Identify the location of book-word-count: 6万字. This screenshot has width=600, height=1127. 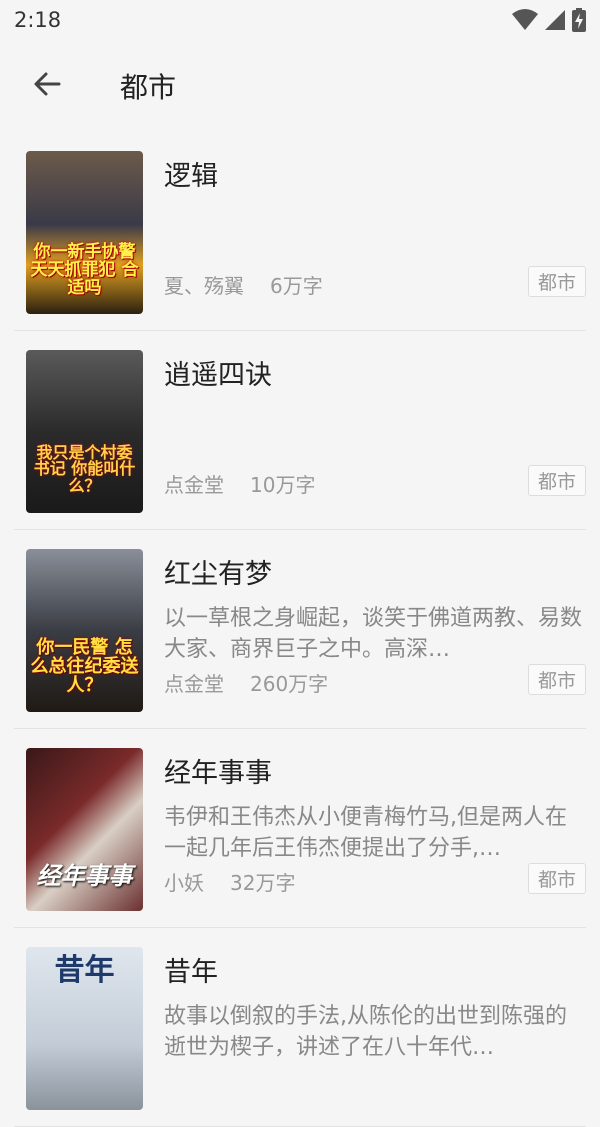
(296, 286).